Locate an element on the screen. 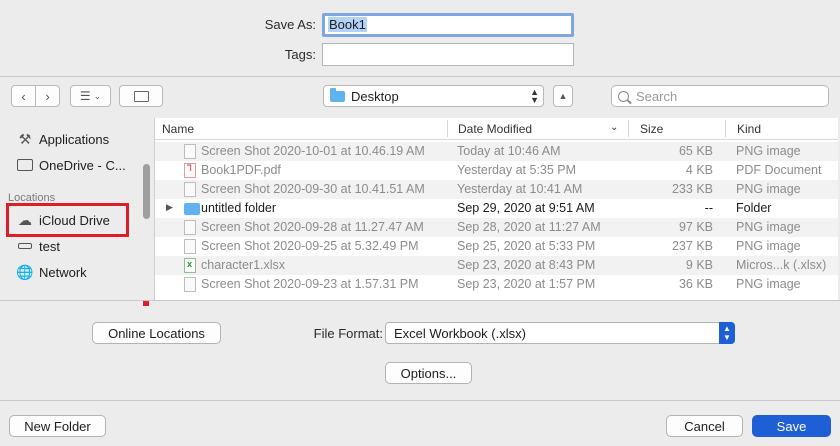 This screenshot has width=840, height=446. file-date: Sep 28, 2020 at 11:27 AM is located at coordinates (529, 227).